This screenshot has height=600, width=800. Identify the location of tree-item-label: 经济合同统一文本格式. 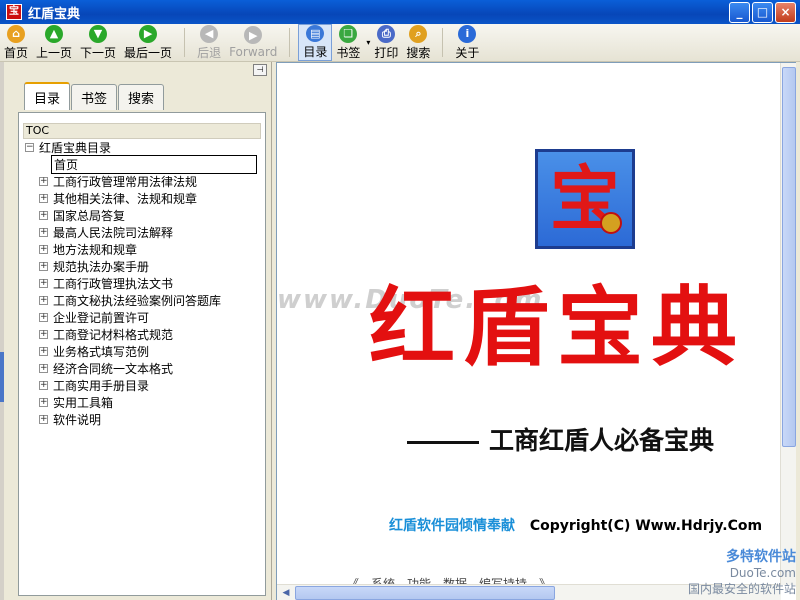
(113, 369).